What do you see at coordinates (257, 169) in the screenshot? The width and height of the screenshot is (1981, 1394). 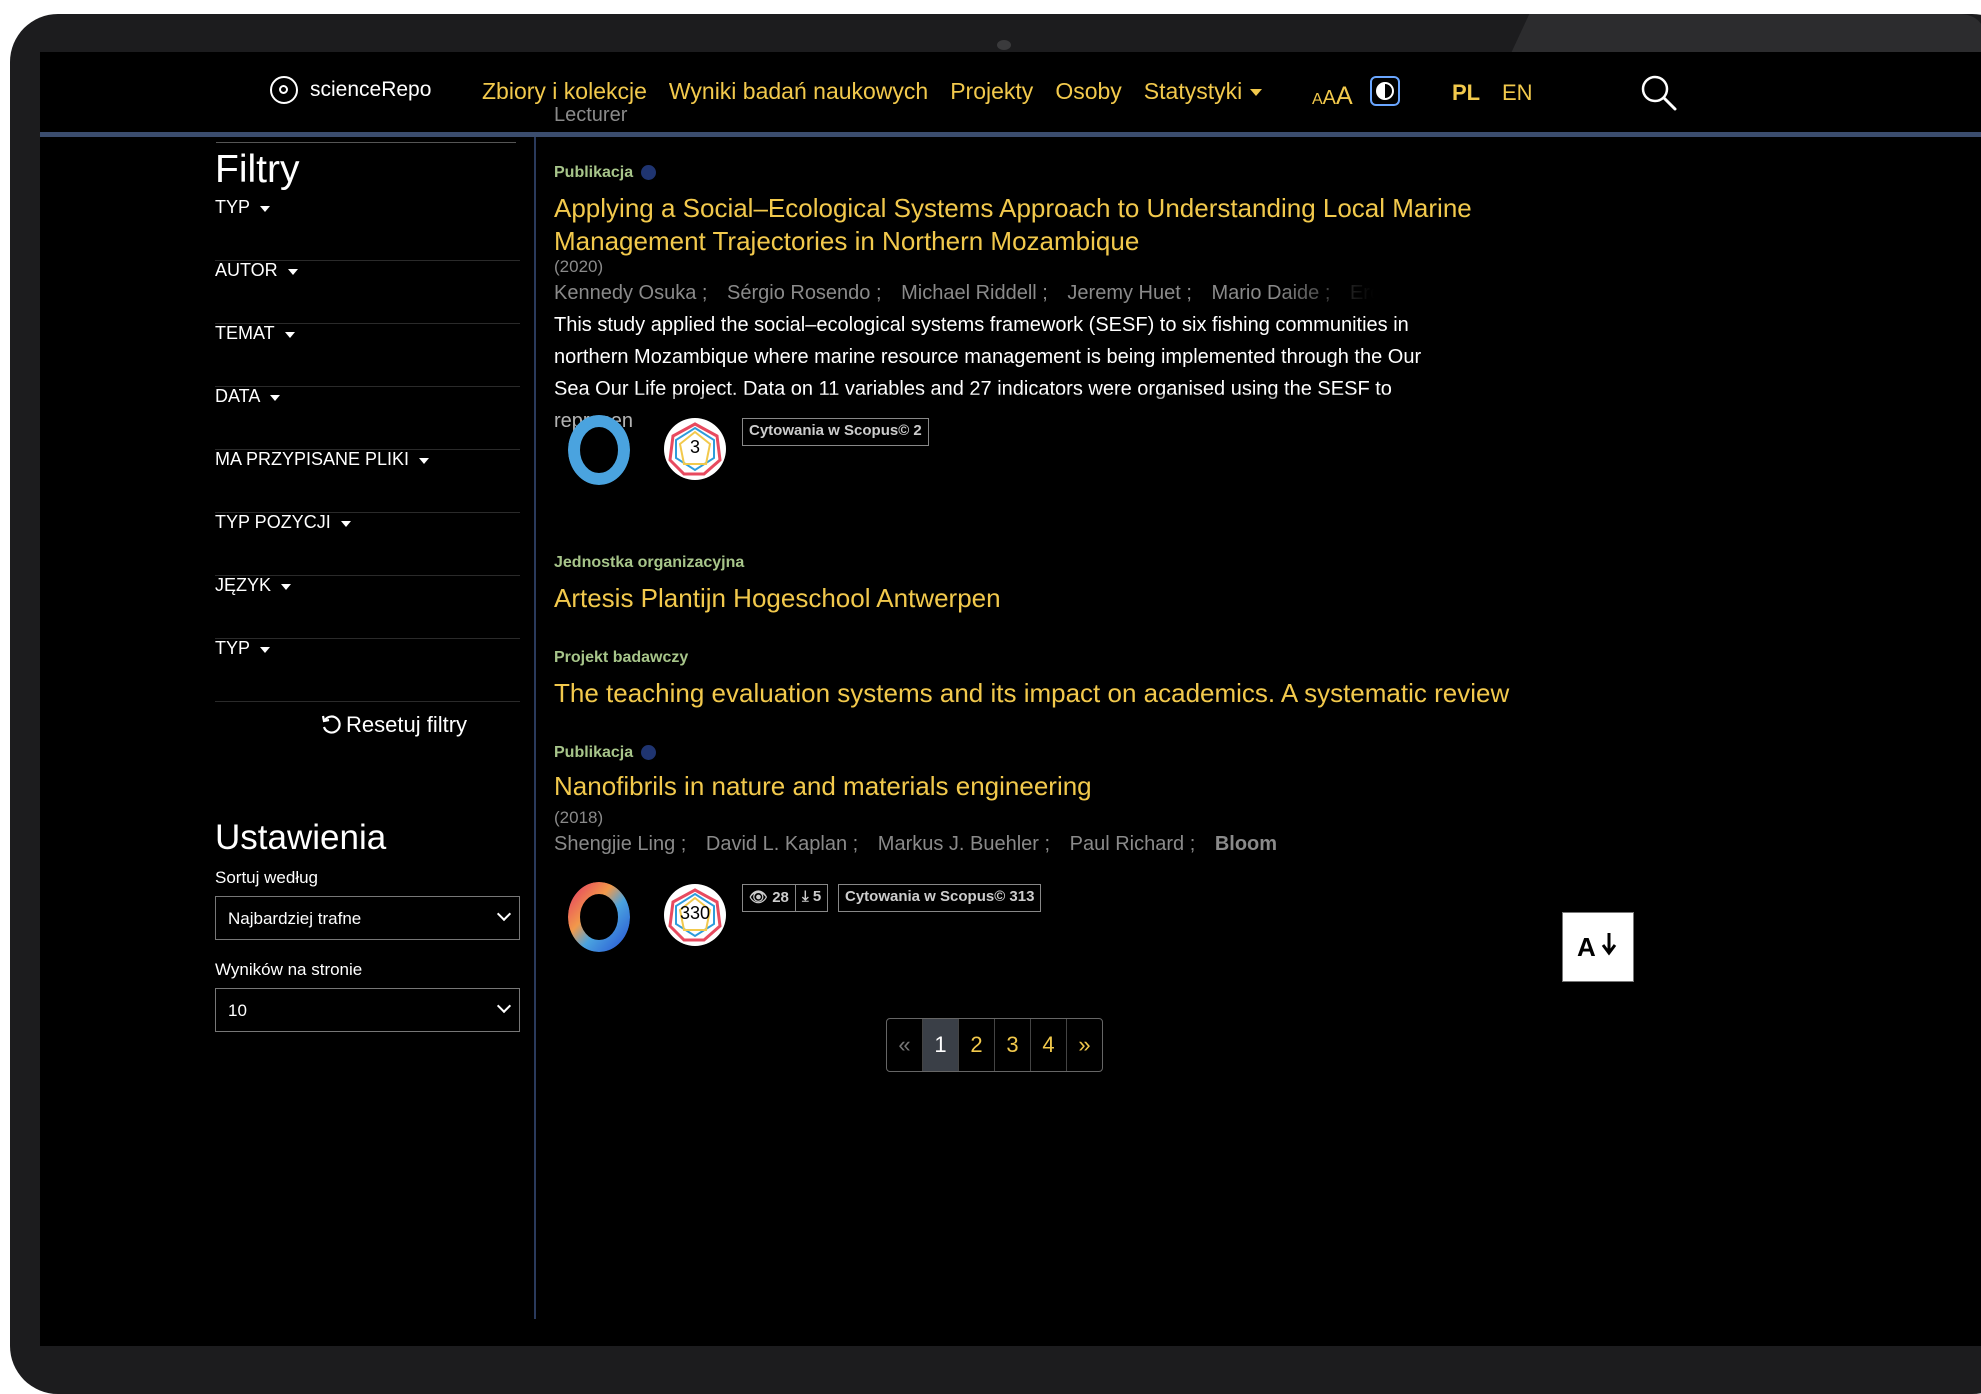 I see `filters-title: Filtry` at bounding box center [257, 169].